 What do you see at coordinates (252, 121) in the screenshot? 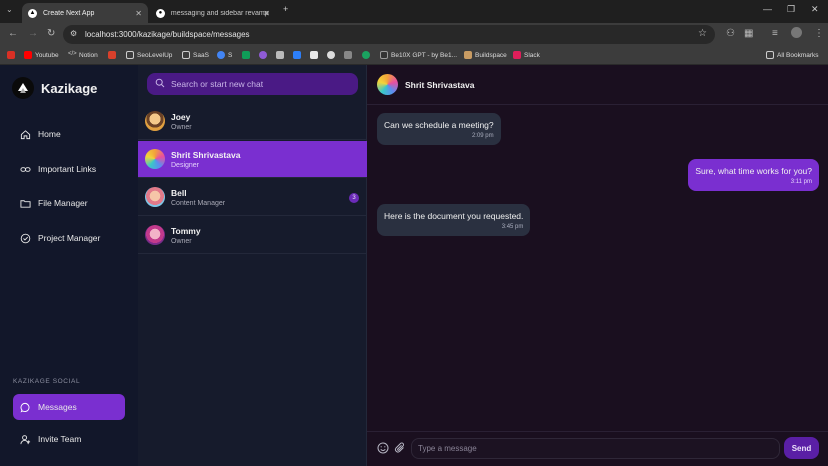
I see `chat-list-item-joey: Joey Owner` at bounding box center [252, 121].